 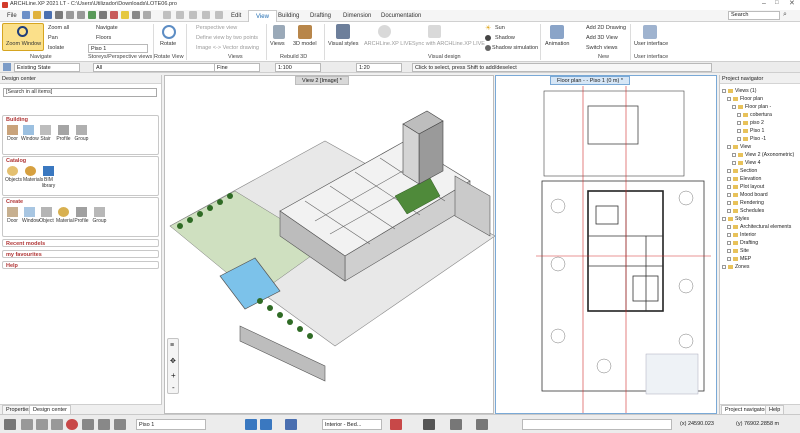 What do you see at coordinates (37, 15) in the screenshot?
I see `open-folder-icon` at bounding box center [37, 15].